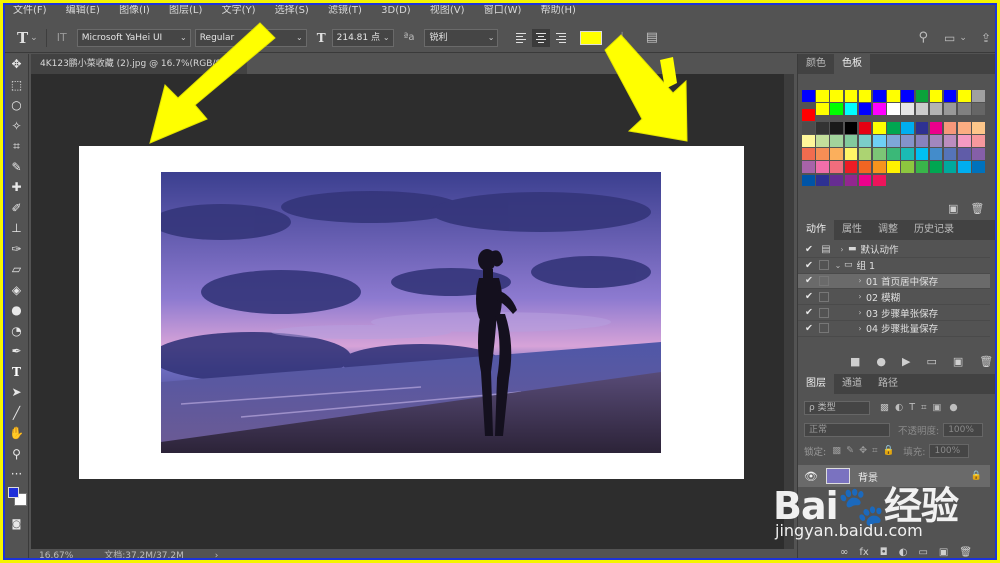 The height and width of the screenshot is (563, 1000). What do you see at coordinates (646, 88) in the screenshot?
I see `arrow-right-icon` at bounding box center [646, 88].